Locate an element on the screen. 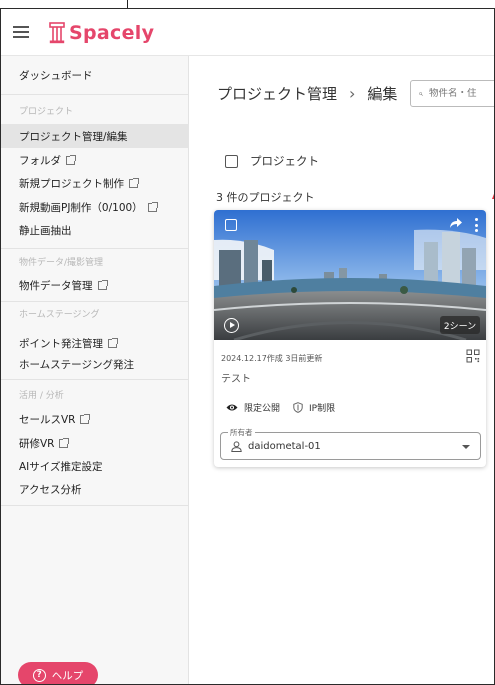 The width and height of the screenshot is (495, 685). spacely-logo-icon is located at coordinates (57, 33).